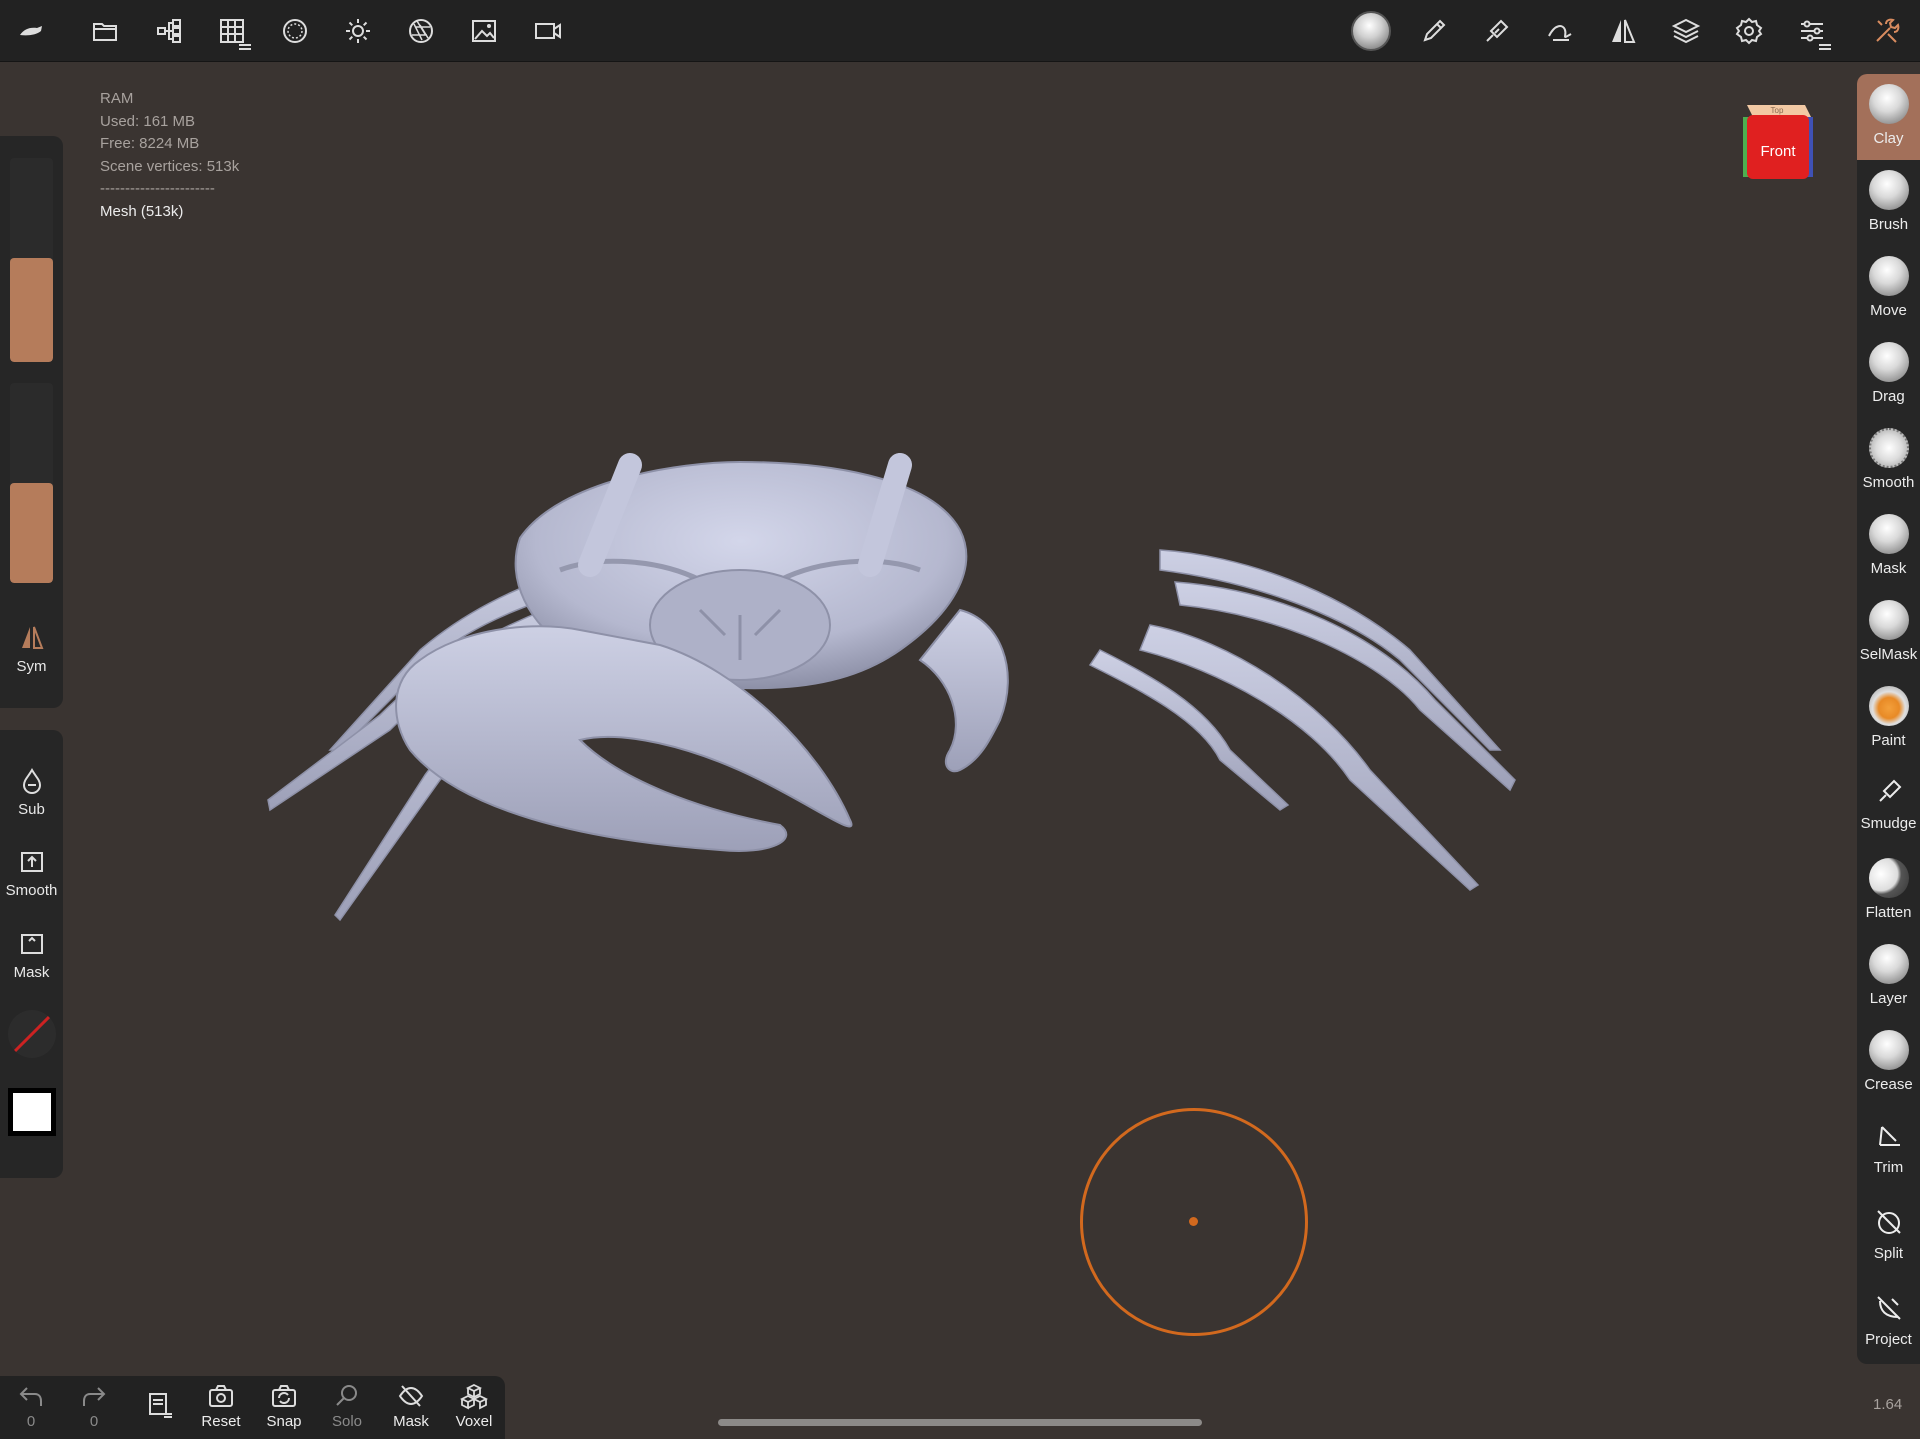 The image size is (1920, 1439). Describe the element at coordinates (31, 309) in the screenshot. I see `radius-slider-fill` at that location.